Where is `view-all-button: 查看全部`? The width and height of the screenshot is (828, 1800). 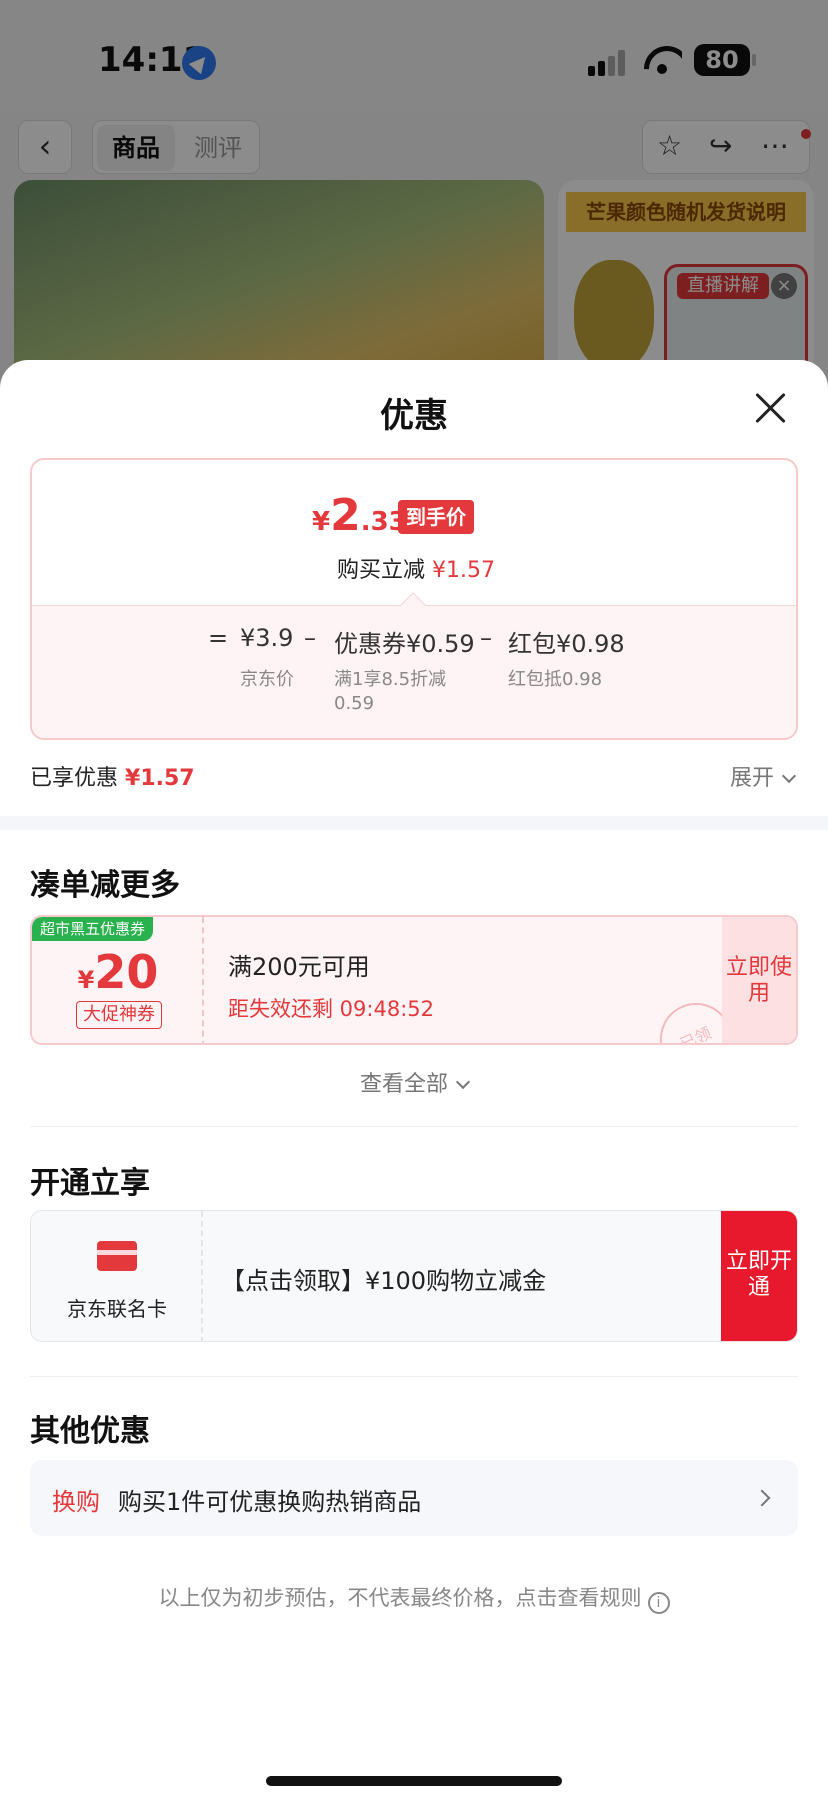 view-all-button: 查看全部 is located at coordinates (414, 1082).